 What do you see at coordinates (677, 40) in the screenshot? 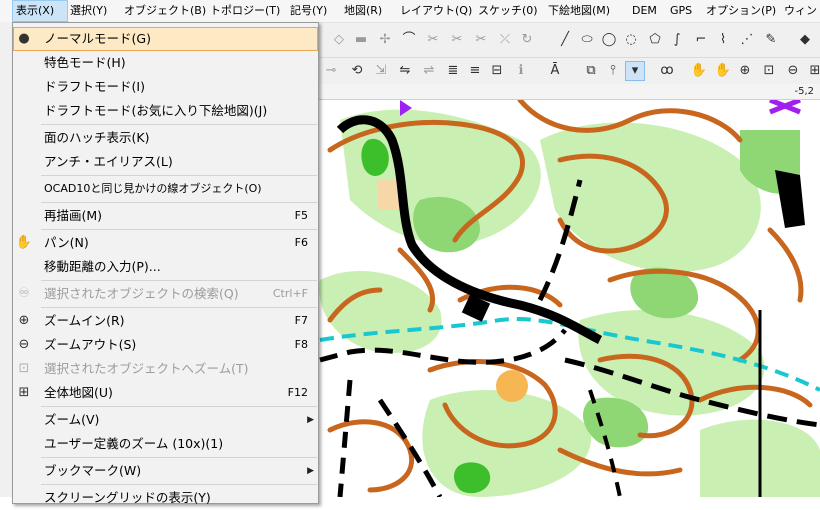
I see `freehand-tool-icon: ∫` at bounding box center [677, 40].